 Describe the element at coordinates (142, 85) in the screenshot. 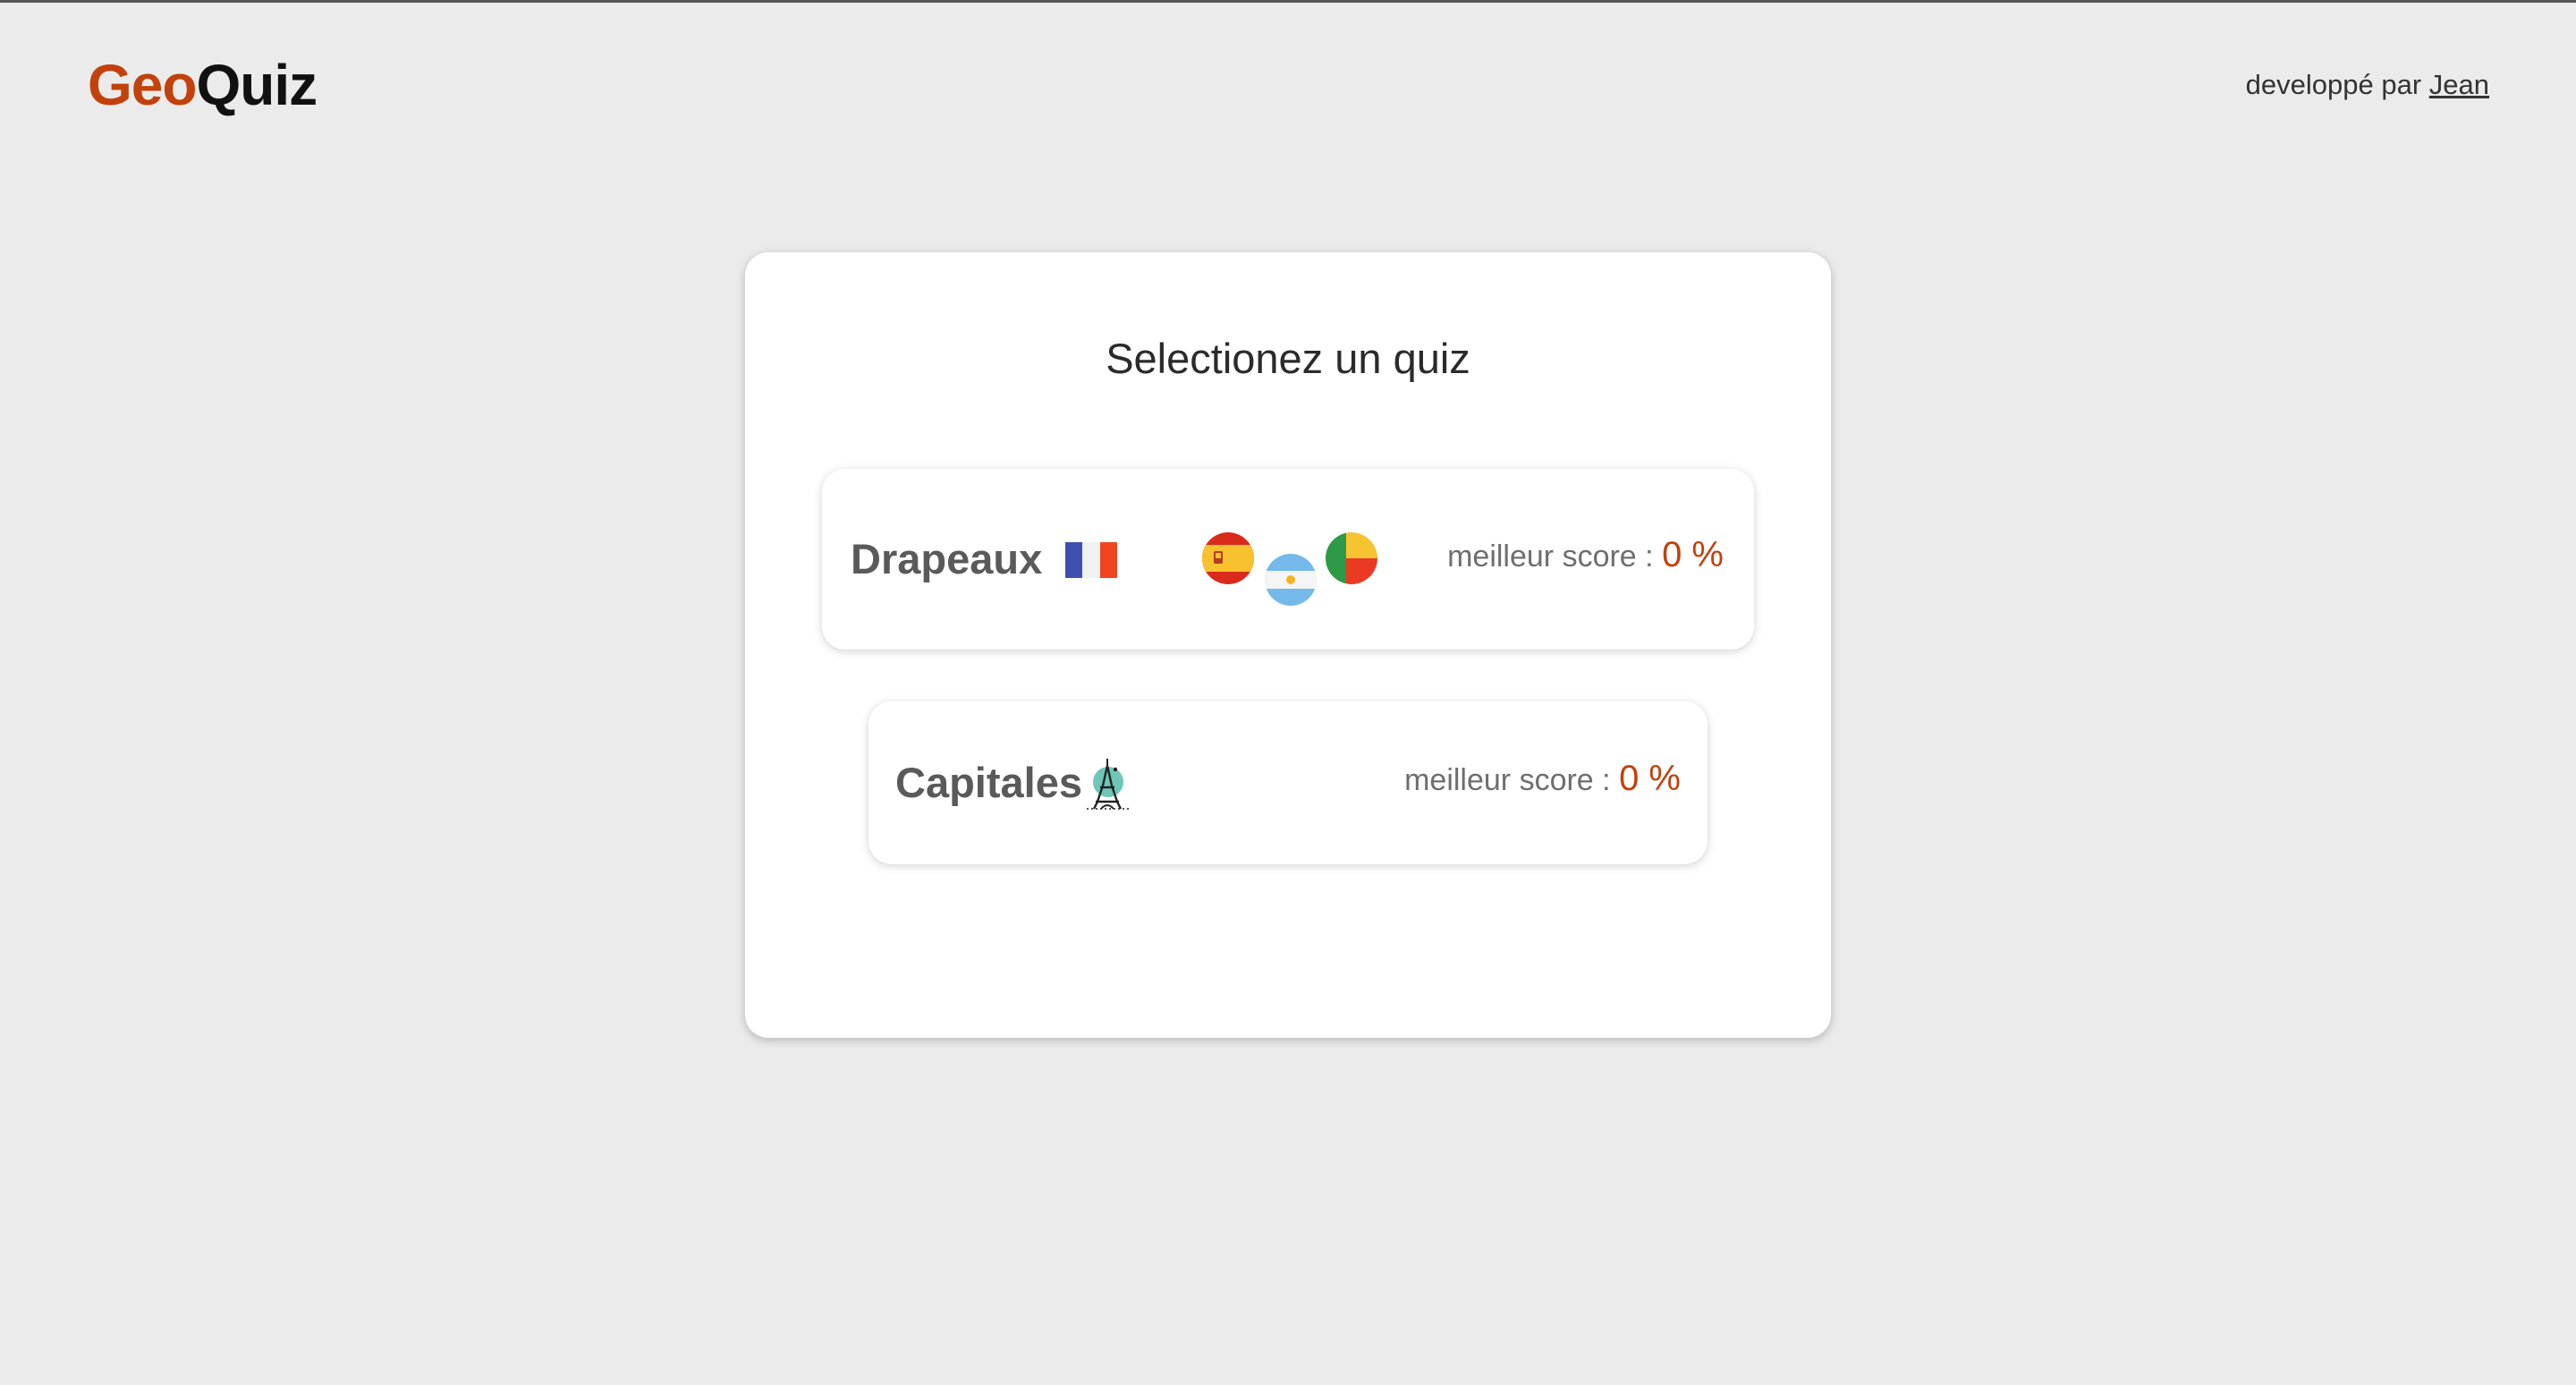

I see `logo-geo: Geo` at that location.